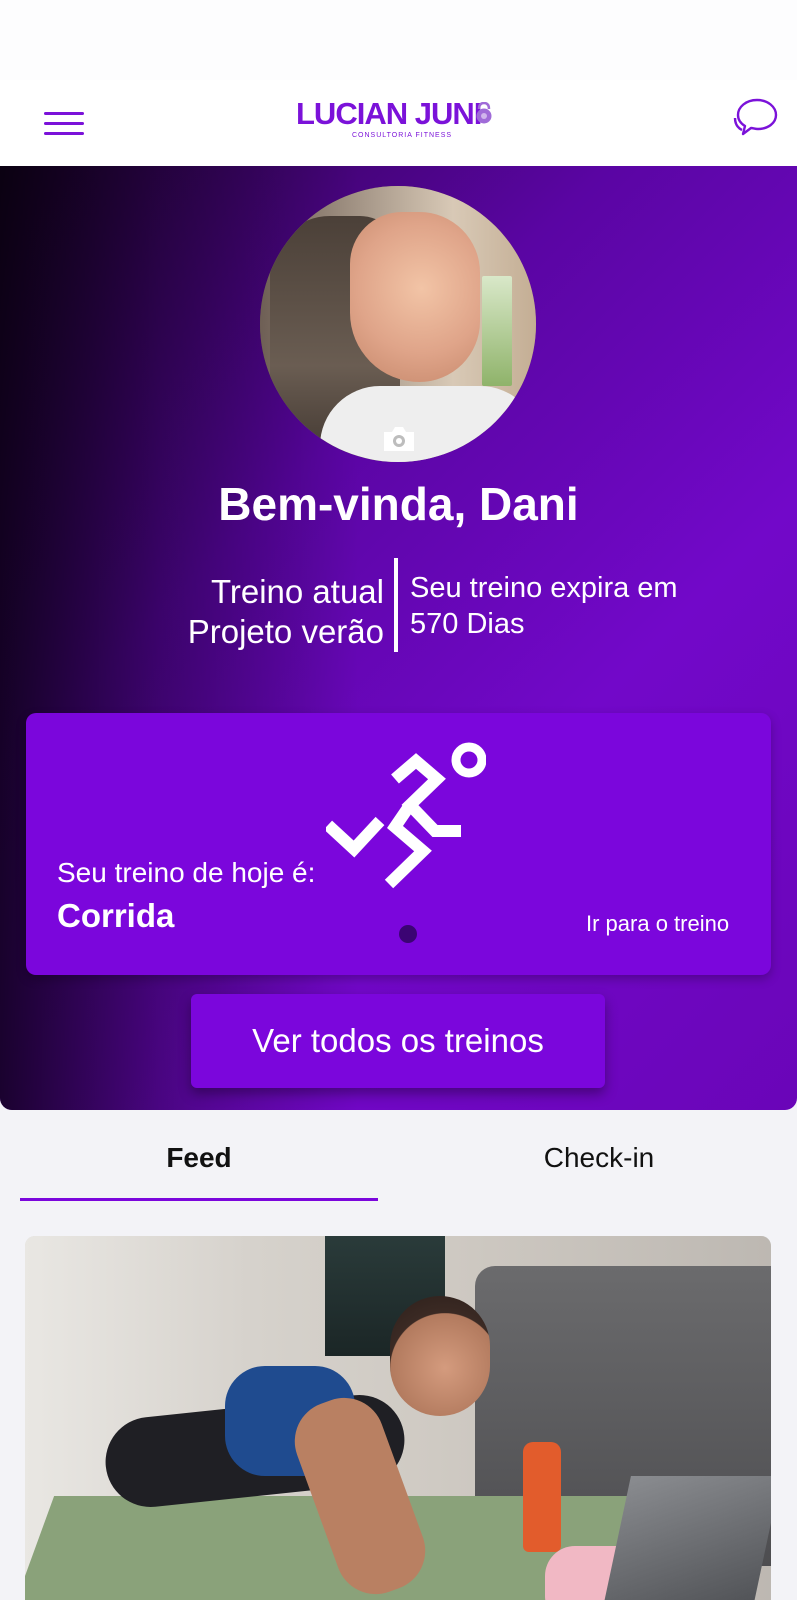  What do you see at coordinates (467, 624) in the screenshot?
I see `expiry-value: 570 Dias` at bounding box center [467, 624].